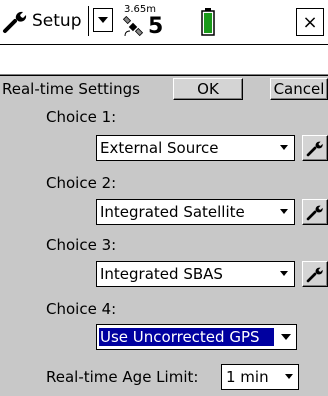 This screenshot has height=396, width=328. I want to click on title-separator, so click(88, 21).